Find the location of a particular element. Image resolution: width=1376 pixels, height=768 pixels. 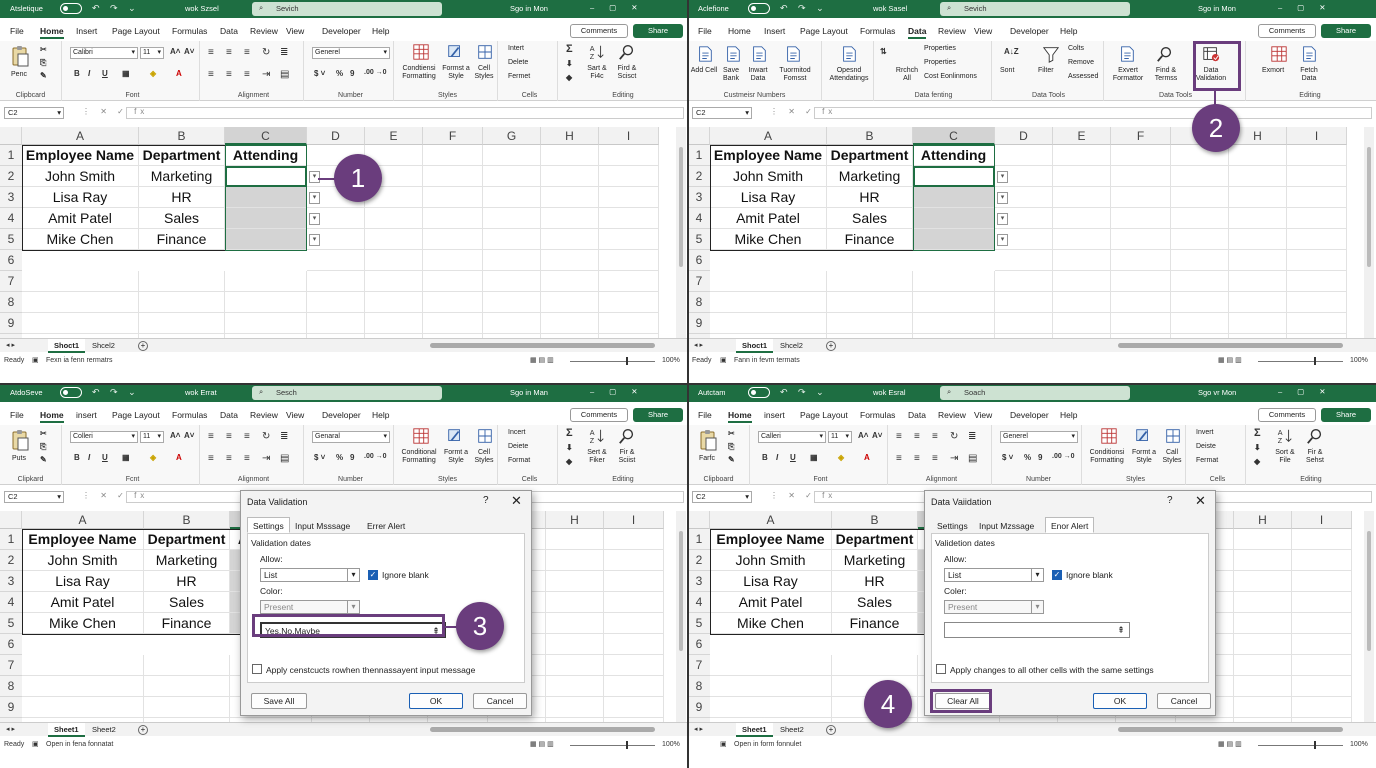

font-name-dropdown: Colleri is located at coordinates (104, 437).